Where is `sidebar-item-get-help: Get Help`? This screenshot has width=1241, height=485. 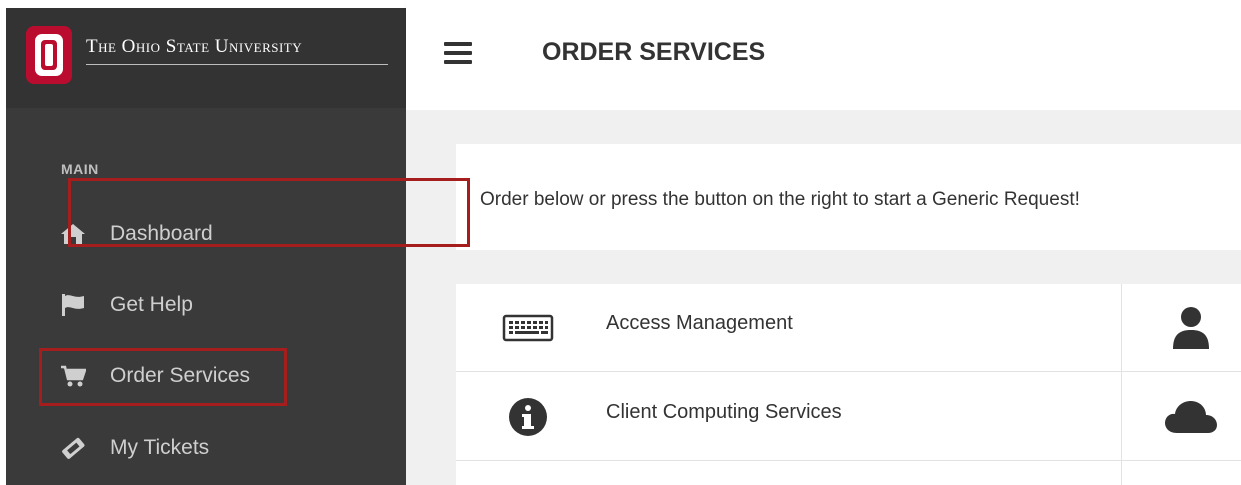
sidebar-item-get-help: Get Help is located at coordinates (192, 305).